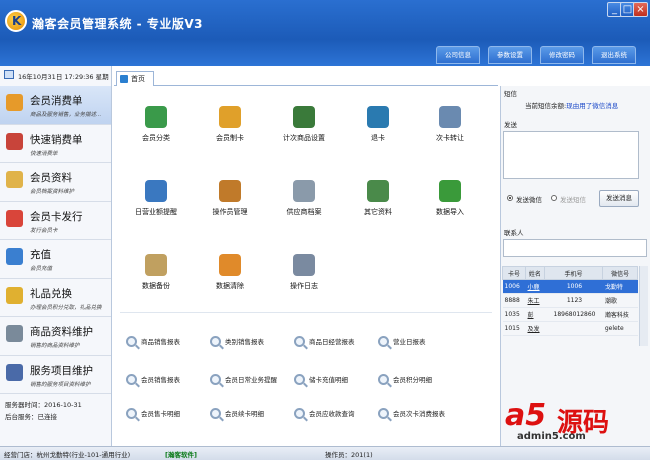  Describe the element at coordinates (230, 272) in the screenshot. I see `func-data-clear: 数据清除` at that location.